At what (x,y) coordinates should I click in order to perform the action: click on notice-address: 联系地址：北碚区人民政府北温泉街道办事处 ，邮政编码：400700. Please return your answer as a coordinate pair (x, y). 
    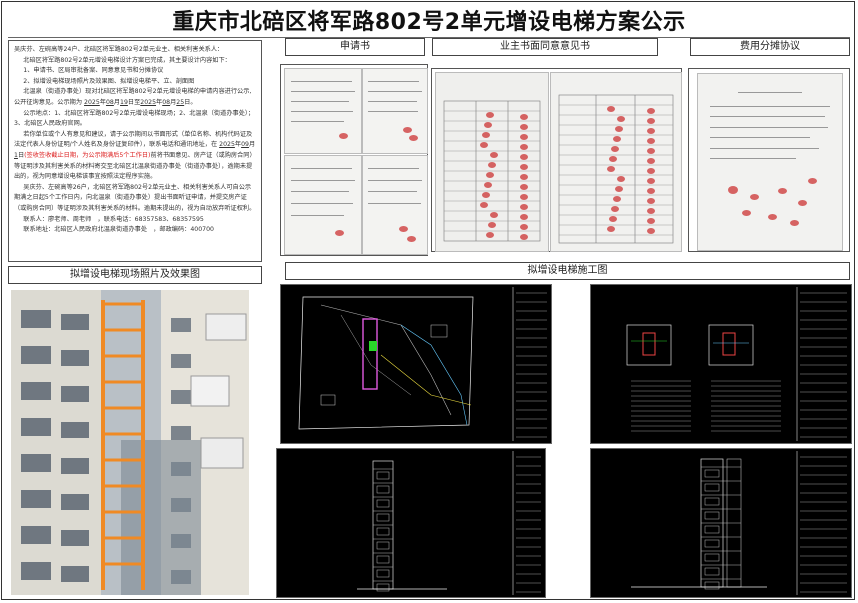
    Looking at the image, I should click on (118, 230).